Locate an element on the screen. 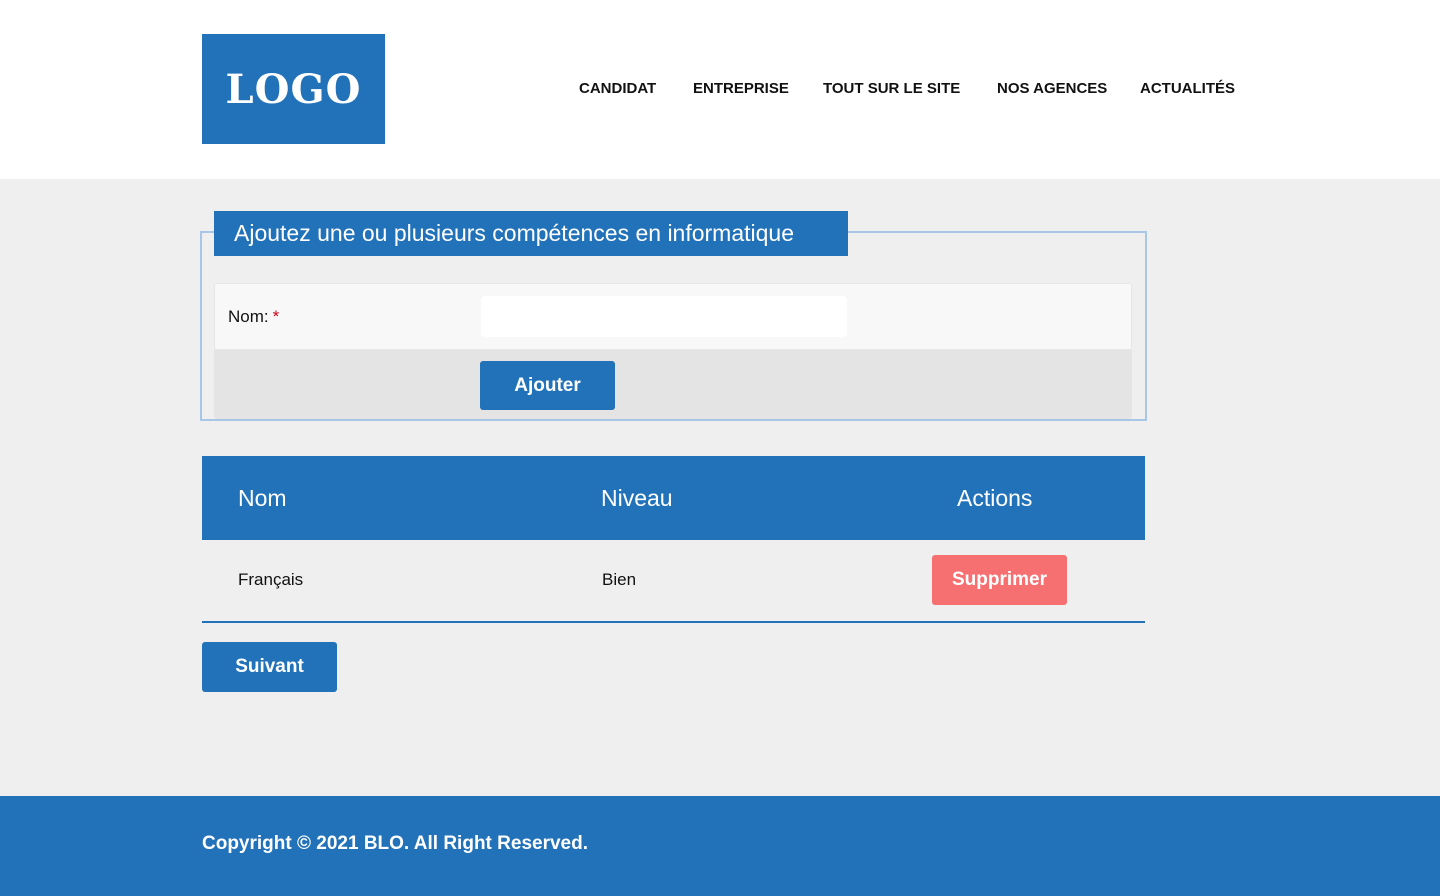 Image resolution: width=1440 pixels, height=896 pixels. nom-label: Nom: * is located at coordinates (253, 317).